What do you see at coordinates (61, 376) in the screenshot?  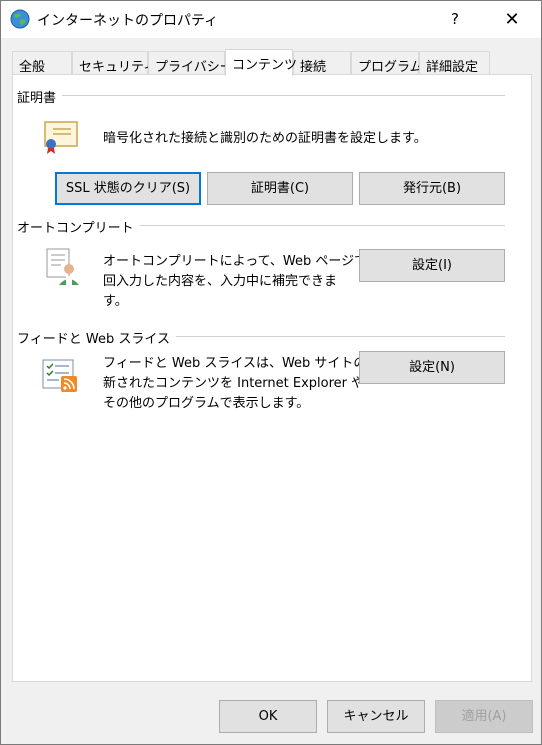 I see `rss-feed-list-icon` at bounding box center [61, 376].